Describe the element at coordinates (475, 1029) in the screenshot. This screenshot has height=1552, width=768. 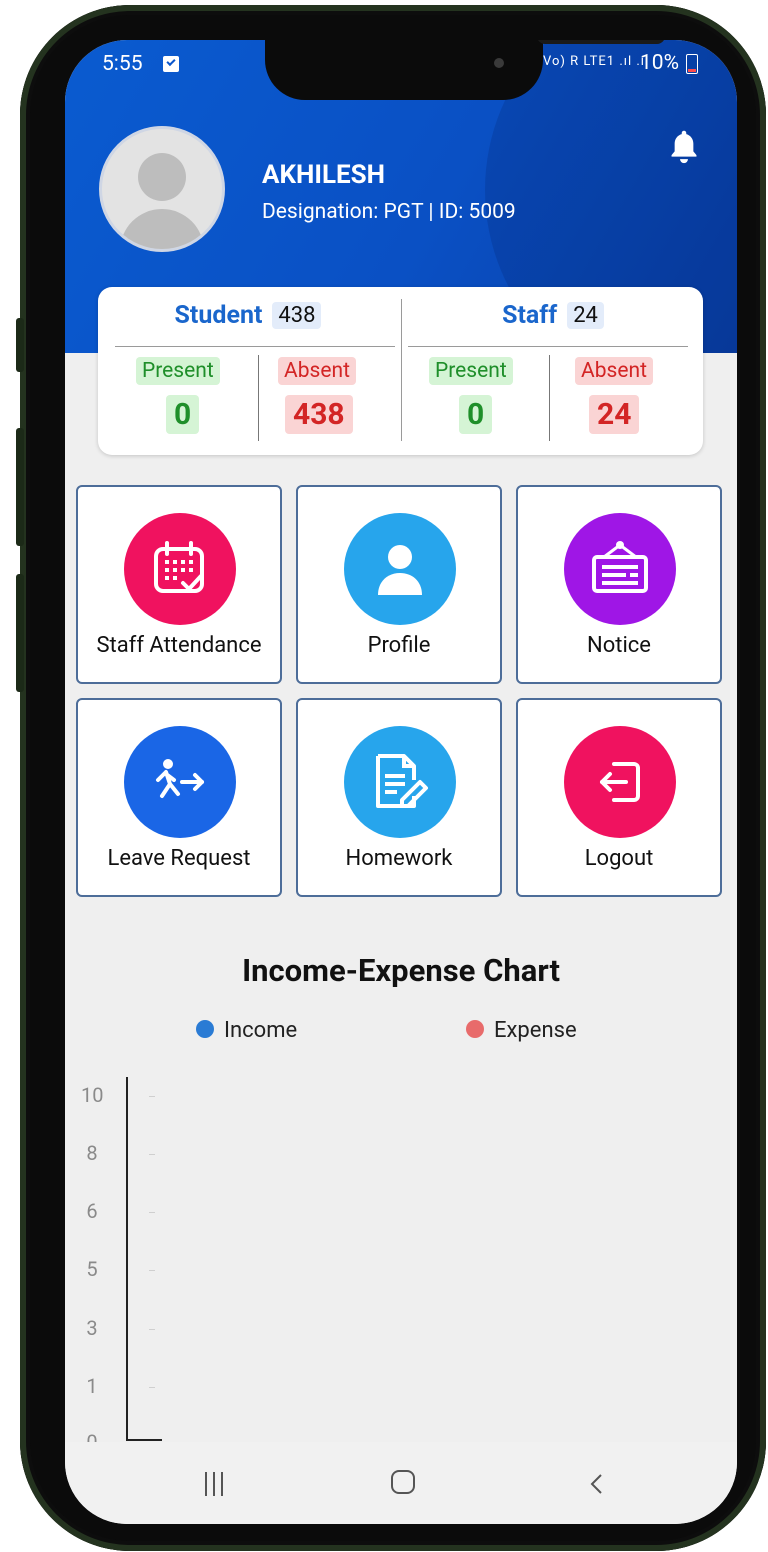
I see `legend-expense-swatch` at that location.